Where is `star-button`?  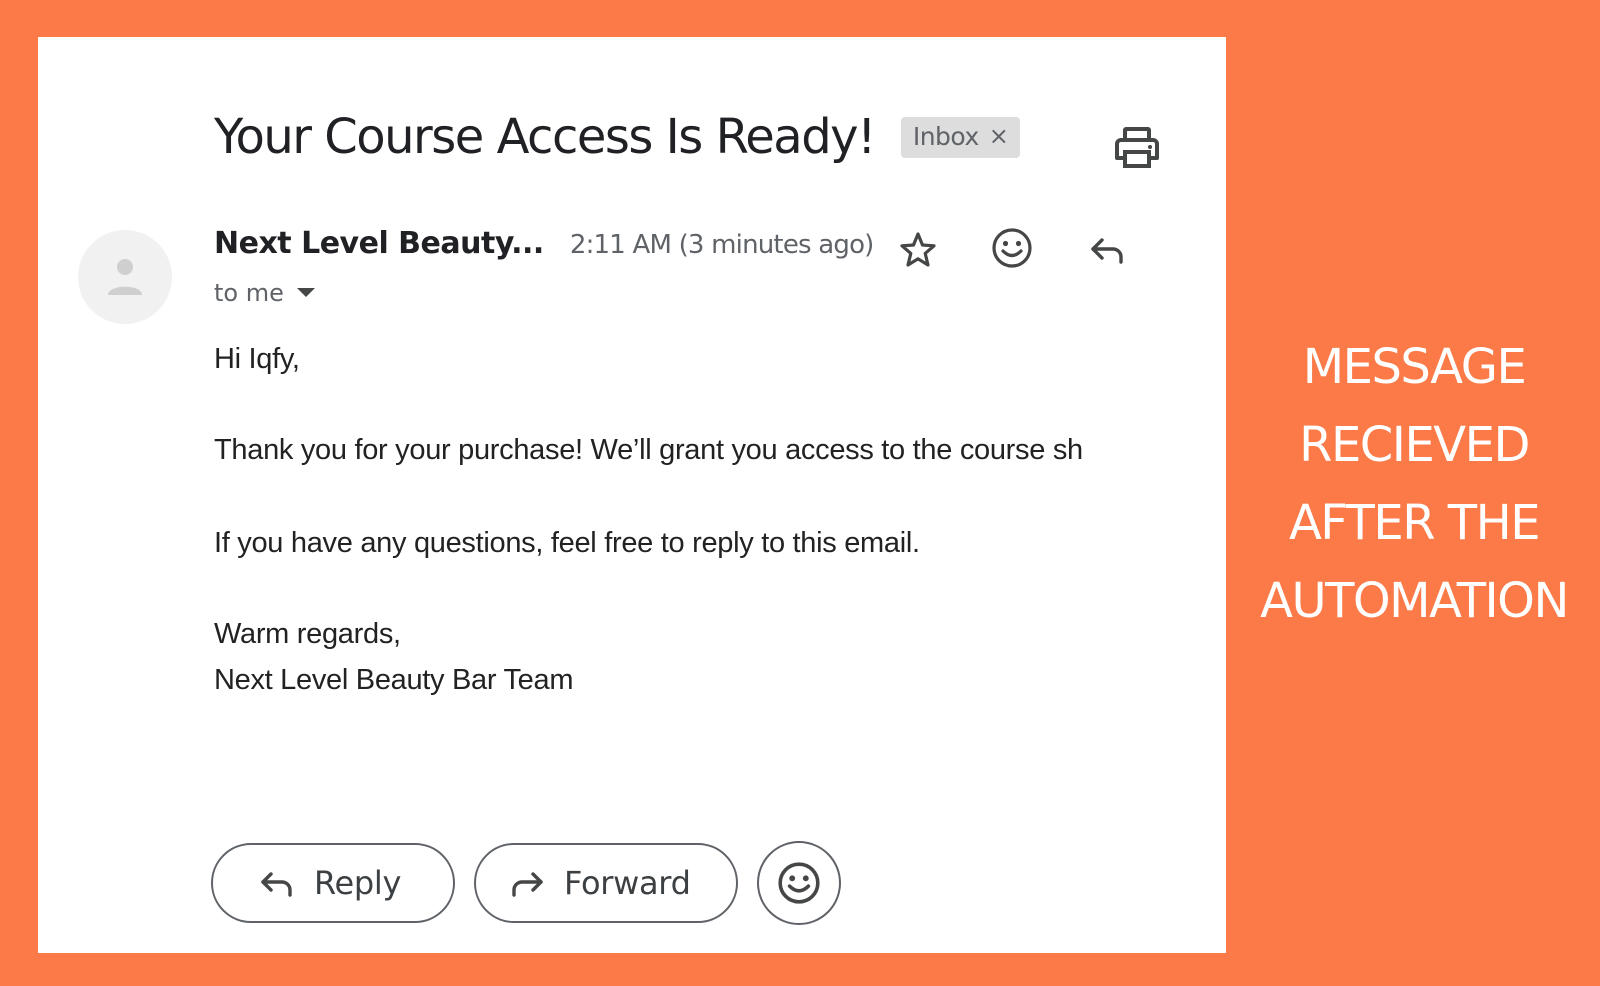 star-button is located at coordinates (918, 250).